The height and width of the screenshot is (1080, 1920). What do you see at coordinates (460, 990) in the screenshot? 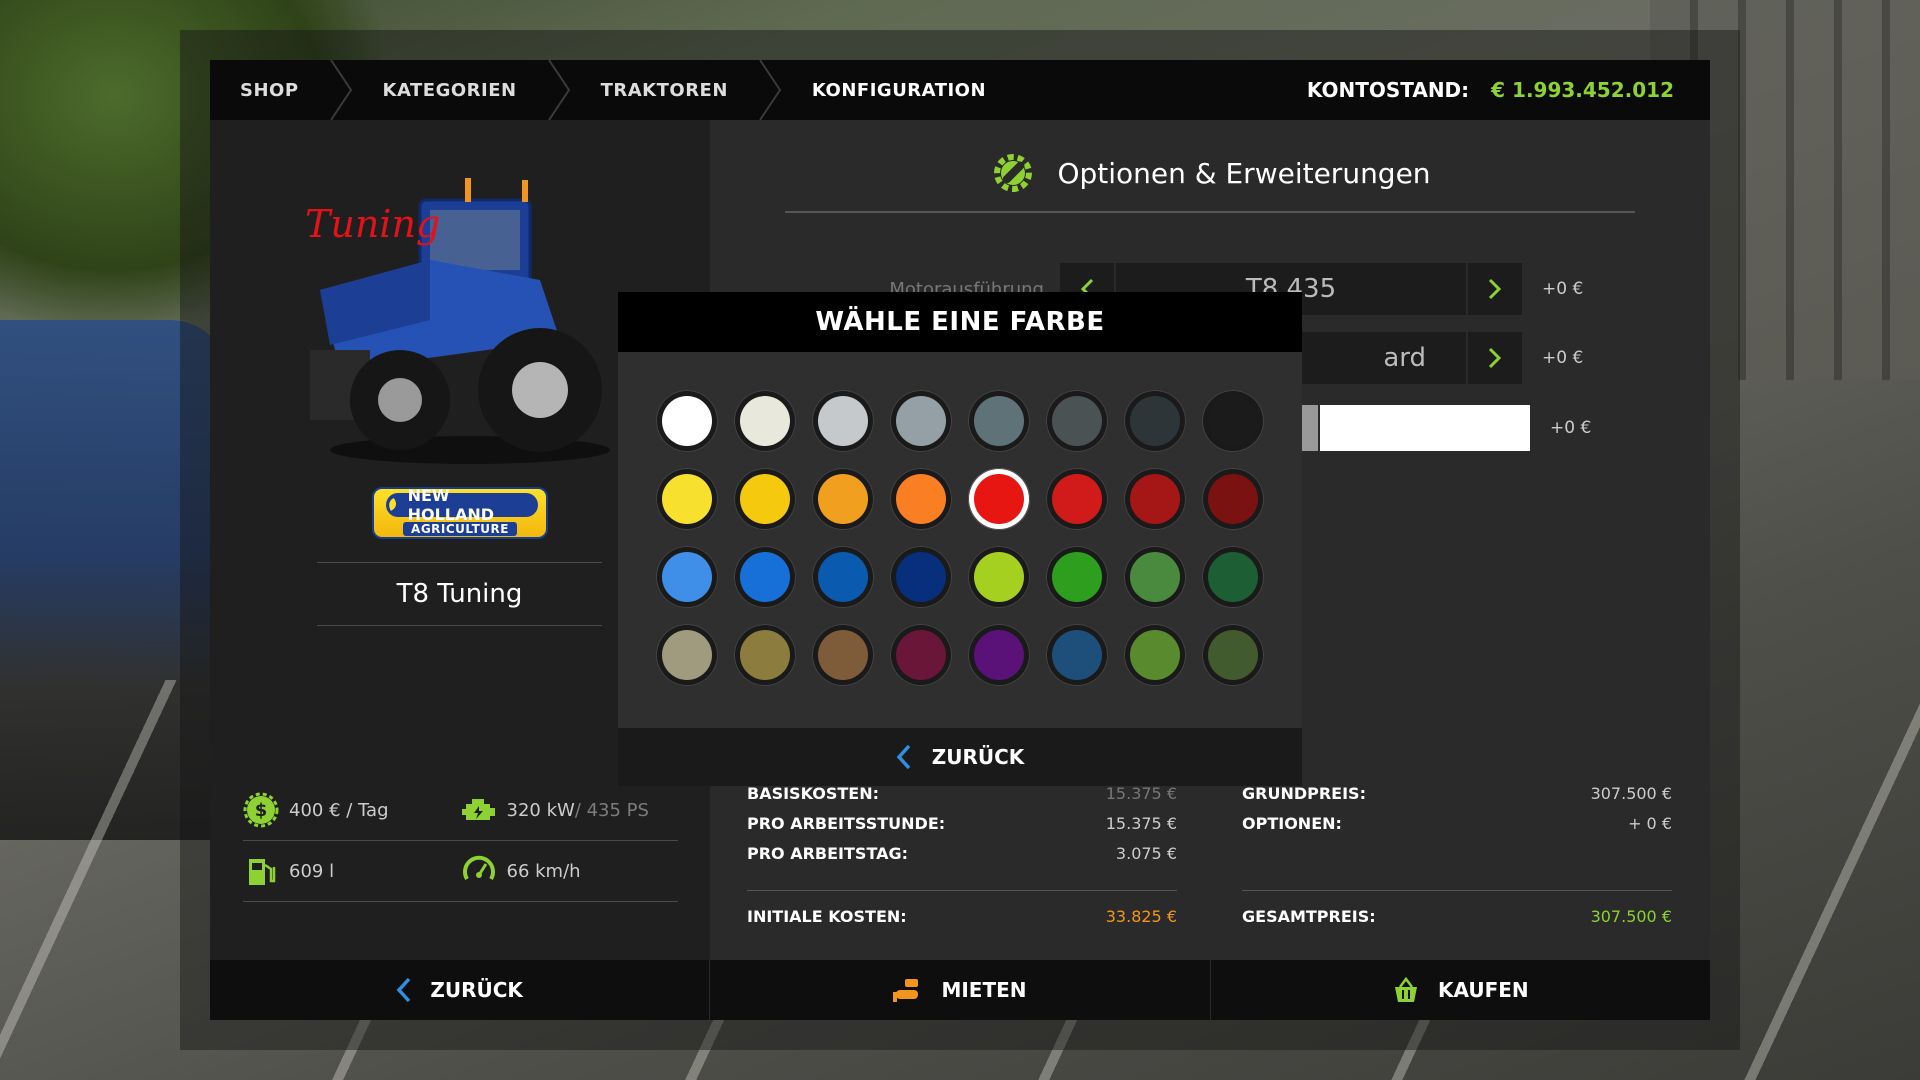
I see `back-button: ZURÜCK` at bounding box center [460, 990].